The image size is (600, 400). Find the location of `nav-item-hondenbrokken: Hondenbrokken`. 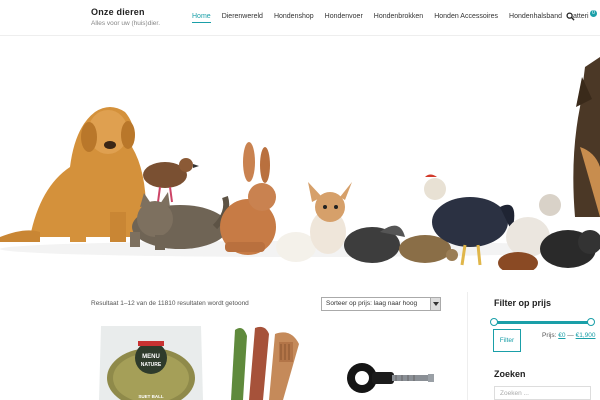

nav-item-hondenbrokken: Hondenbrokken is located at coordinates (398, 16).